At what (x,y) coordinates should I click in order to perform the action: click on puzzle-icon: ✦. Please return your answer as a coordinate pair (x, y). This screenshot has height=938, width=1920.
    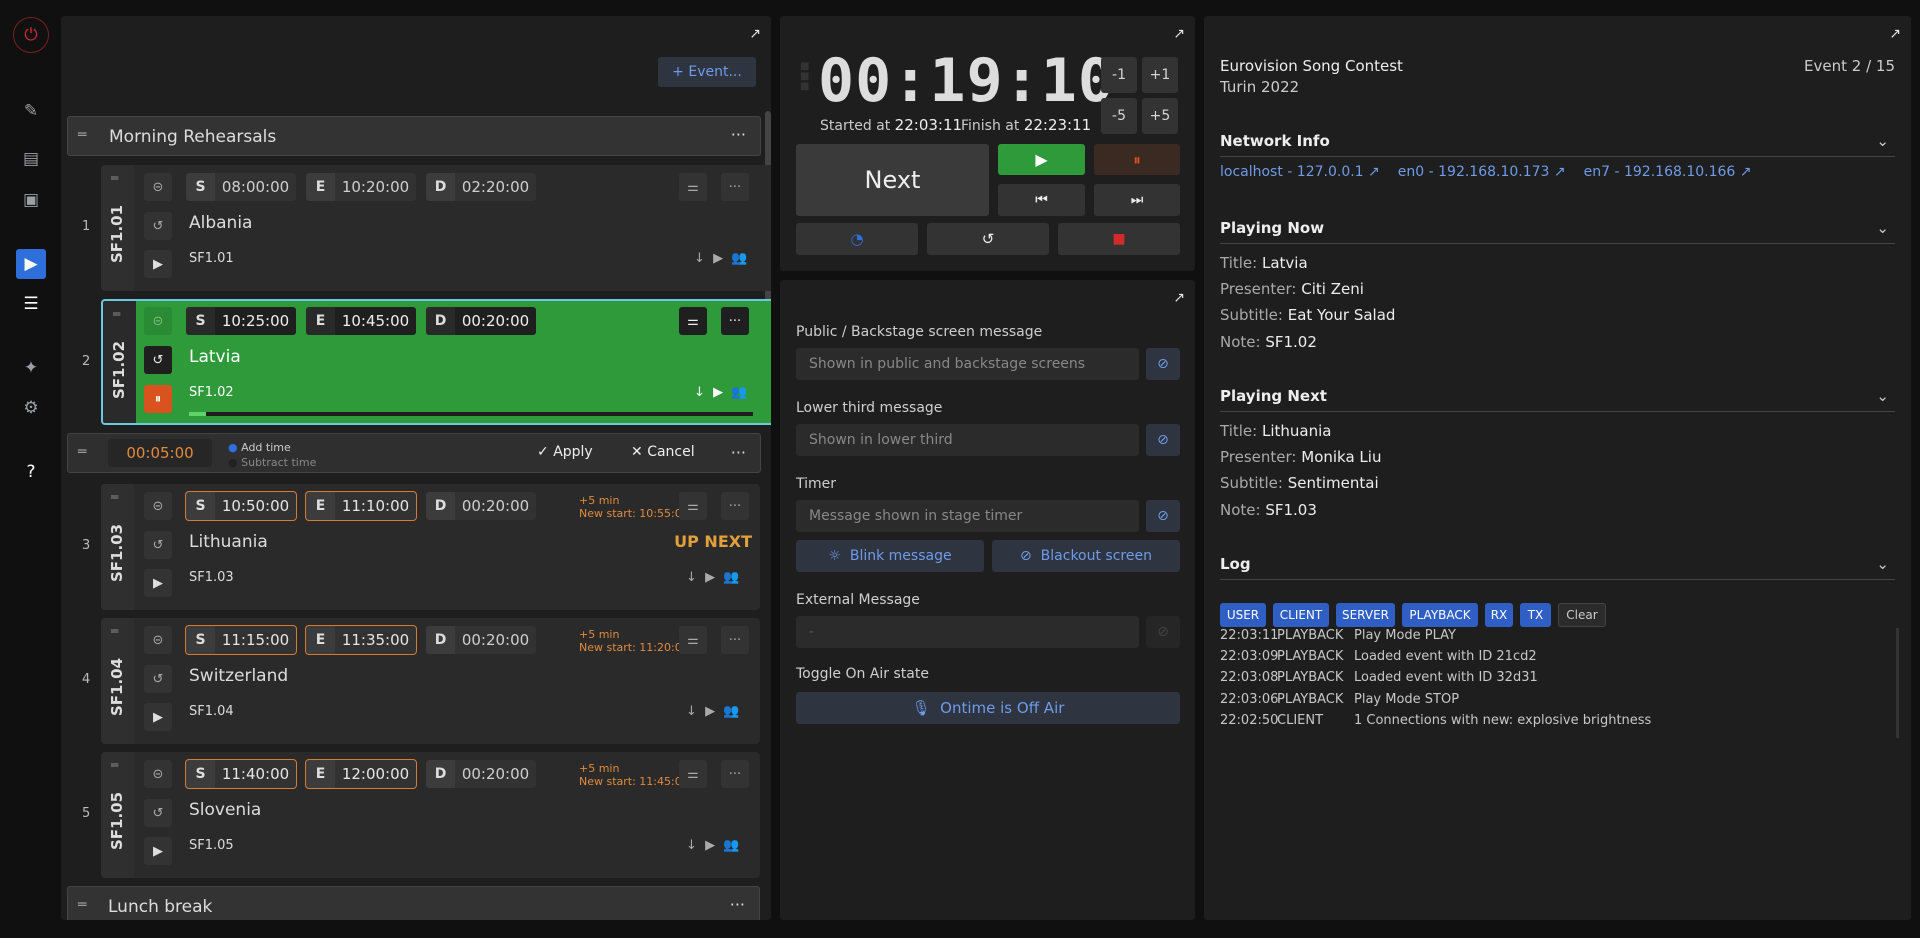
    Looking at the image, I should click on (31, 368).